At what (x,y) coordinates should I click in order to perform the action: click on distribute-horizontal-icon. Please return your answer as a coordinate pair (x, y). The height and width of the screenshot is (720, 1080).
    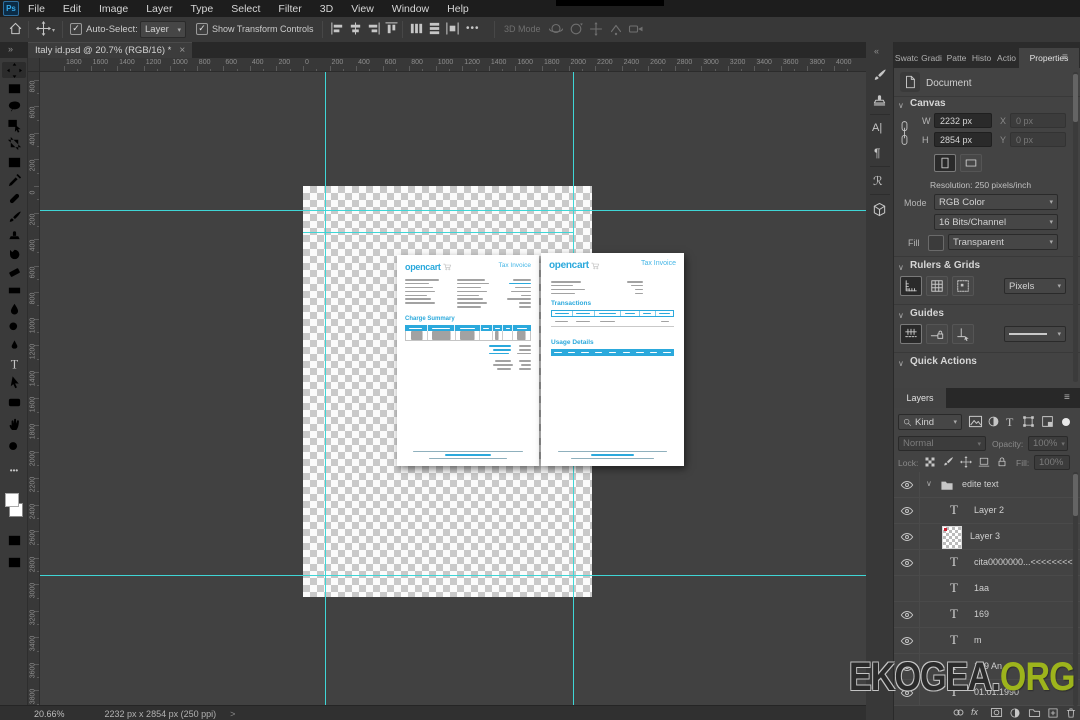
    Looking at the image, I should click on (416, 28).